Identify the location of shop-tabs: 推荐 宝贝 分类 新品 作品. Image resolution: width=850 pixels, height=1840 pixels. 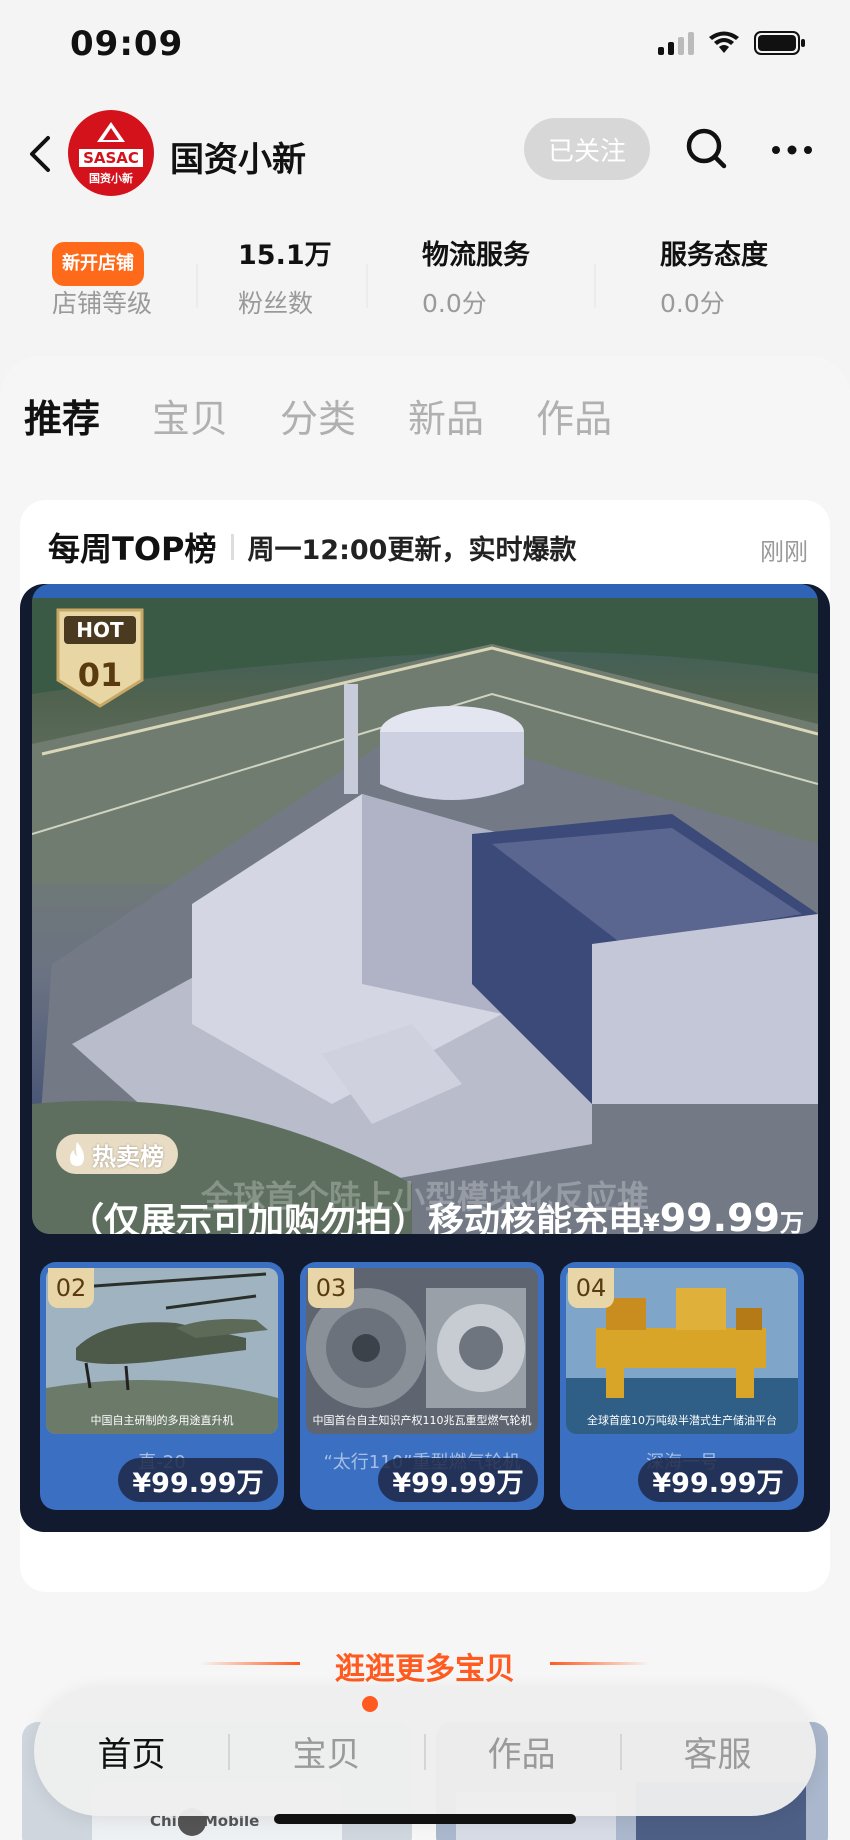
(344, 415).